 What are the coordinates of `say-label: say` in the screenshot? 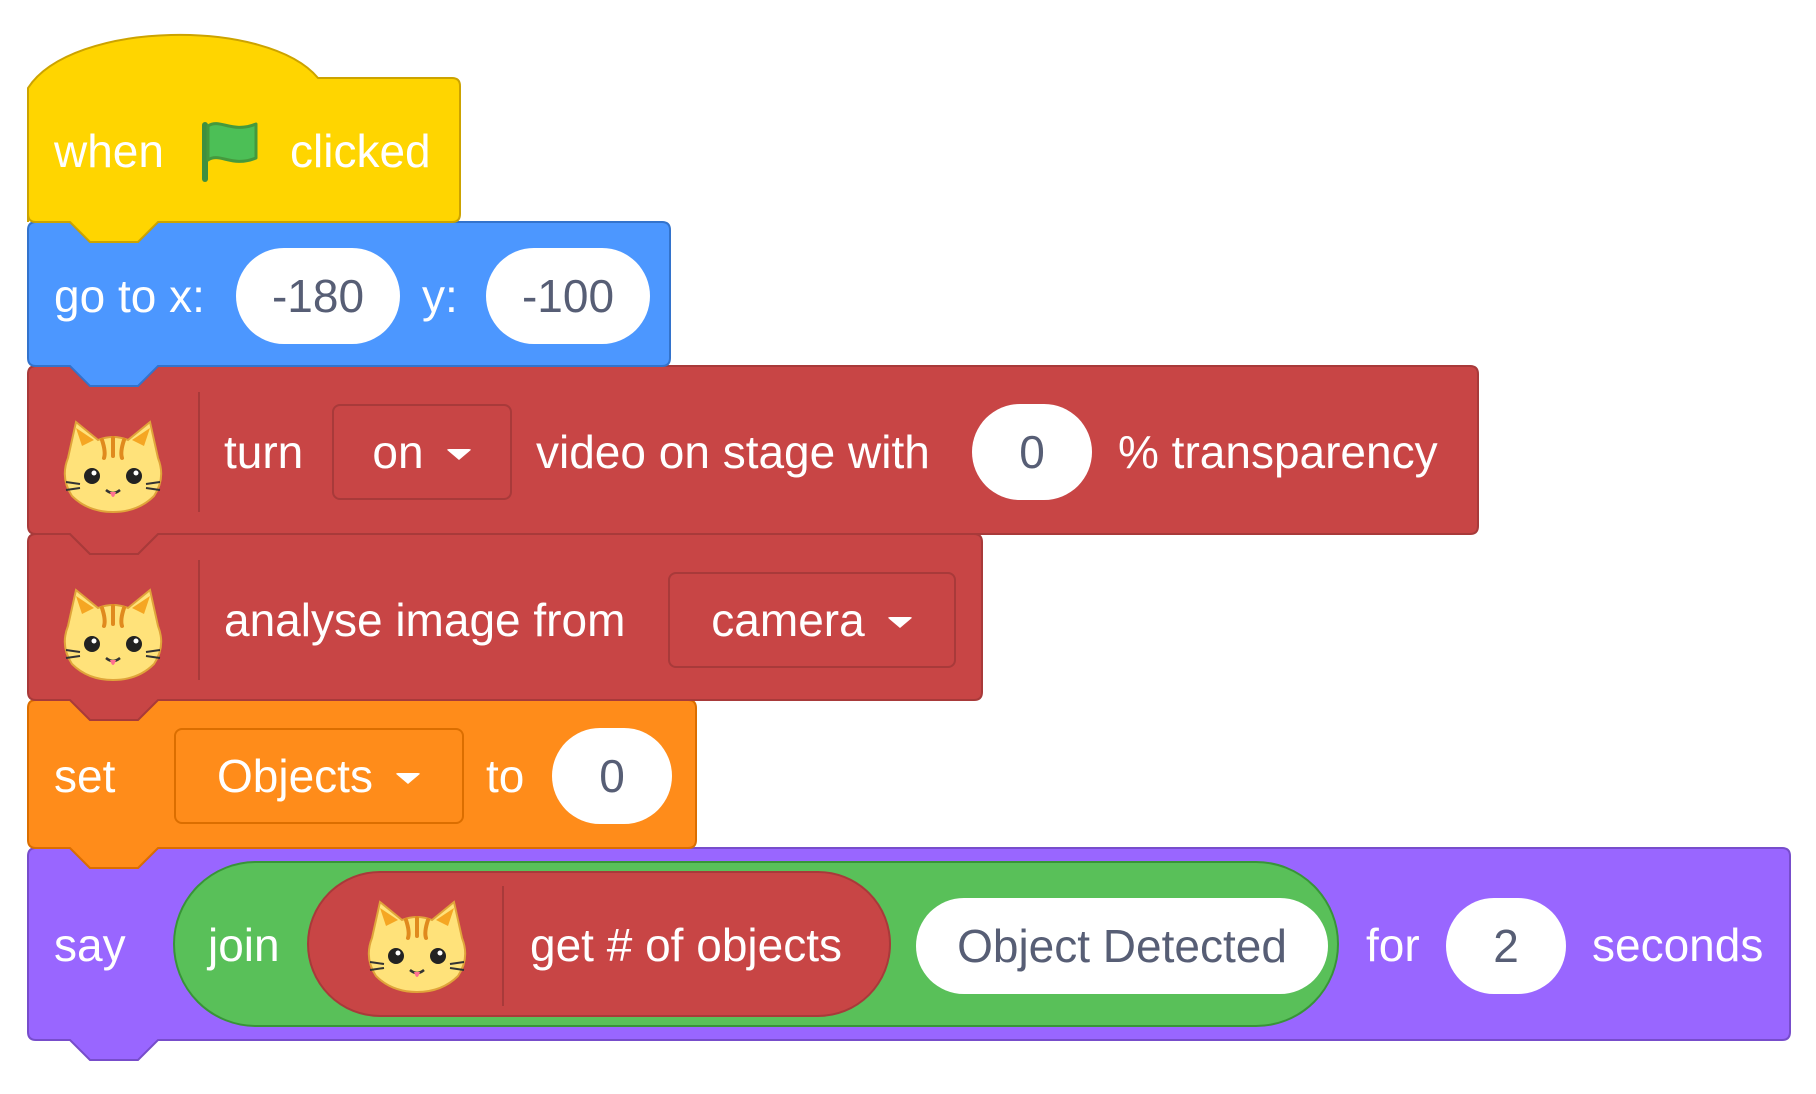 It's located at (90, 945).